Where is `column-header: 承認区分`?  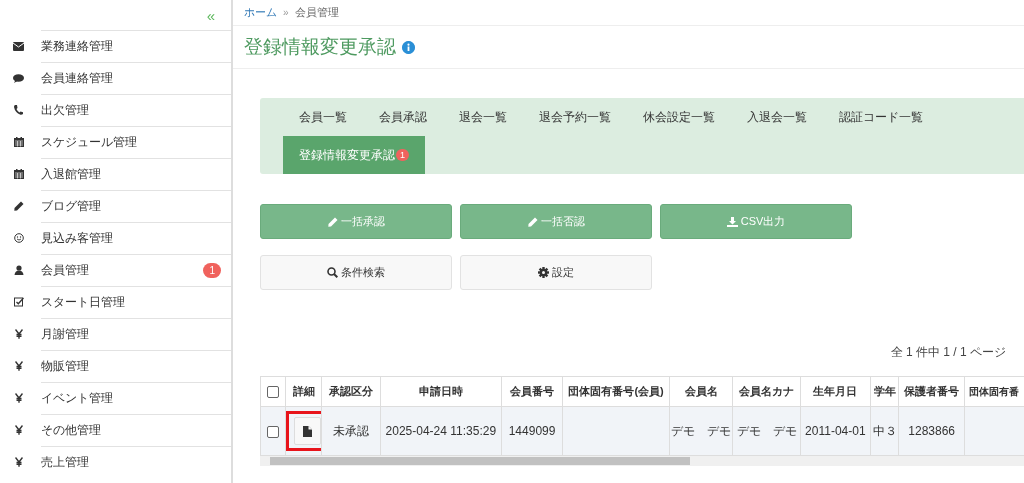
column-header: 承認区分 is located at coordinates (351, 391).